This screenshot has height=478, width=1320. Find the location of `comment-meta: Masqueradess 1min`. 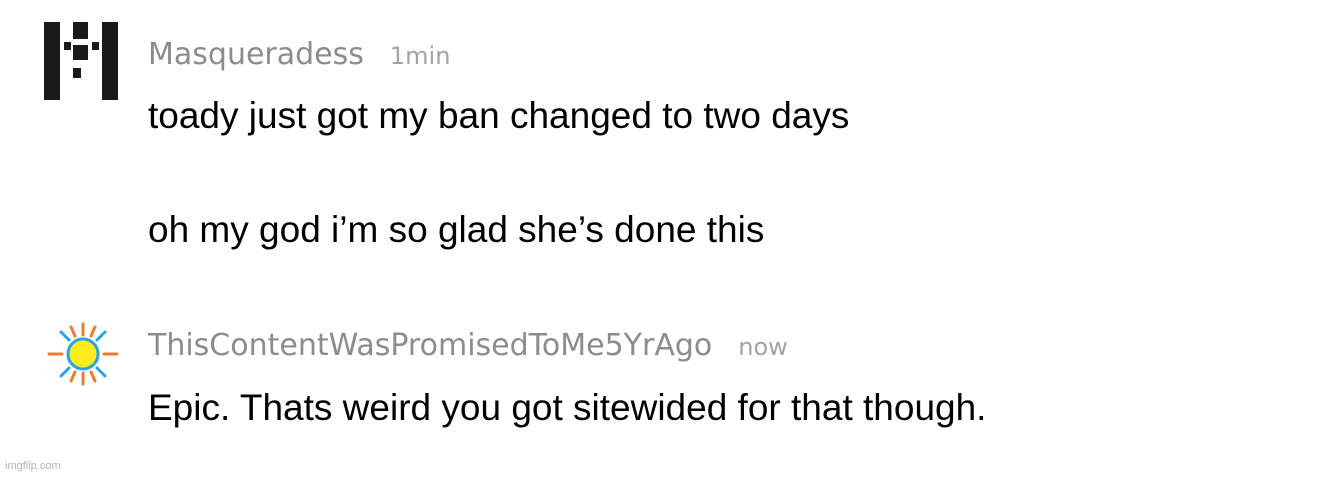

comment-meta: Masqueradess 1min is located at coordinates (299, 54).